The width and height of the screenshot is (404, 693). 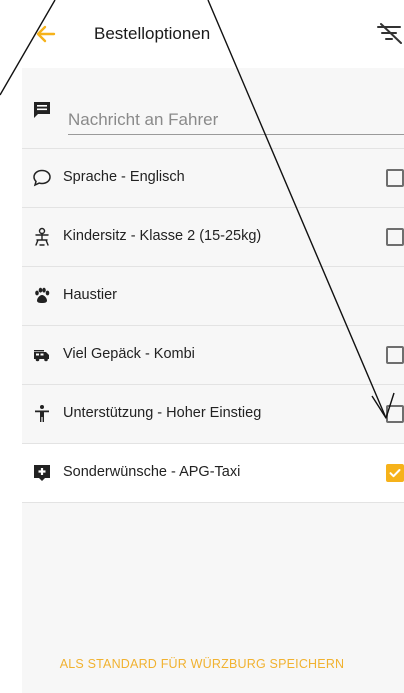 What do you see at coordinates (152, 472) in the screenshot?
I see `option-label: Sonderwünsche - APG-Taxi` at bounding box center [152, 472].